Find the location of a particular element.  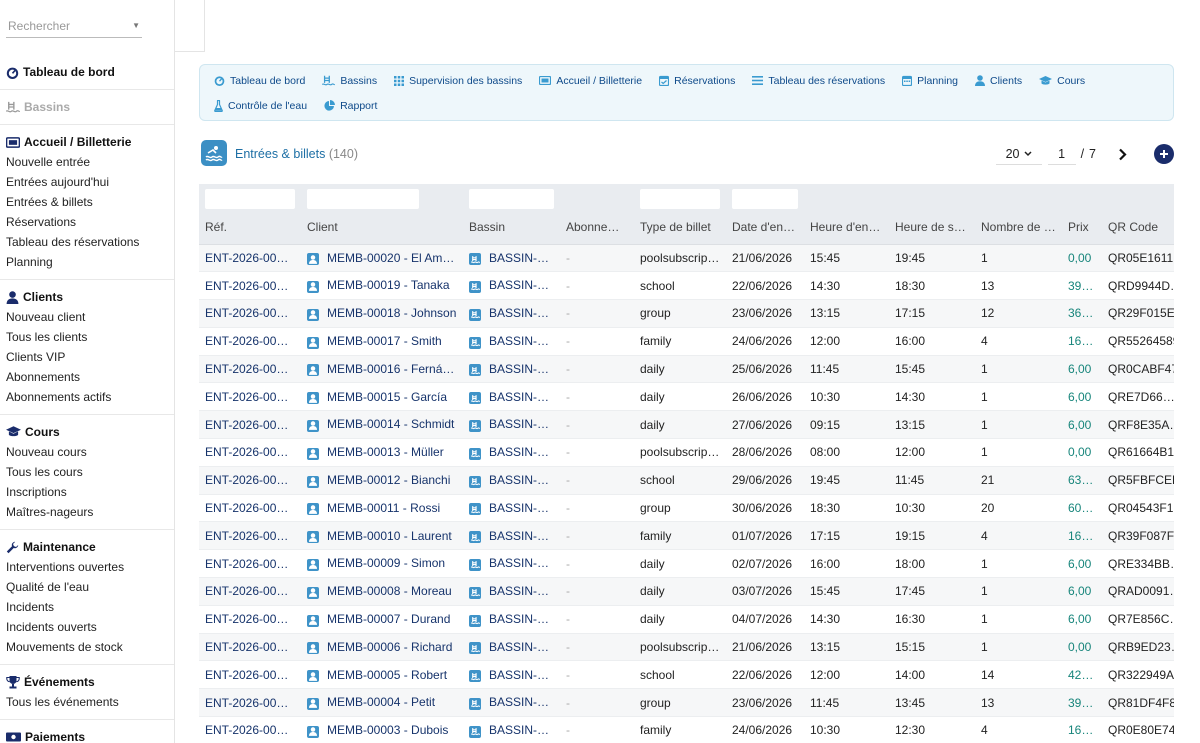

sidebar-item-interventions-ouvertes: Interventions ouvertes is located at coordinates (87, 567).